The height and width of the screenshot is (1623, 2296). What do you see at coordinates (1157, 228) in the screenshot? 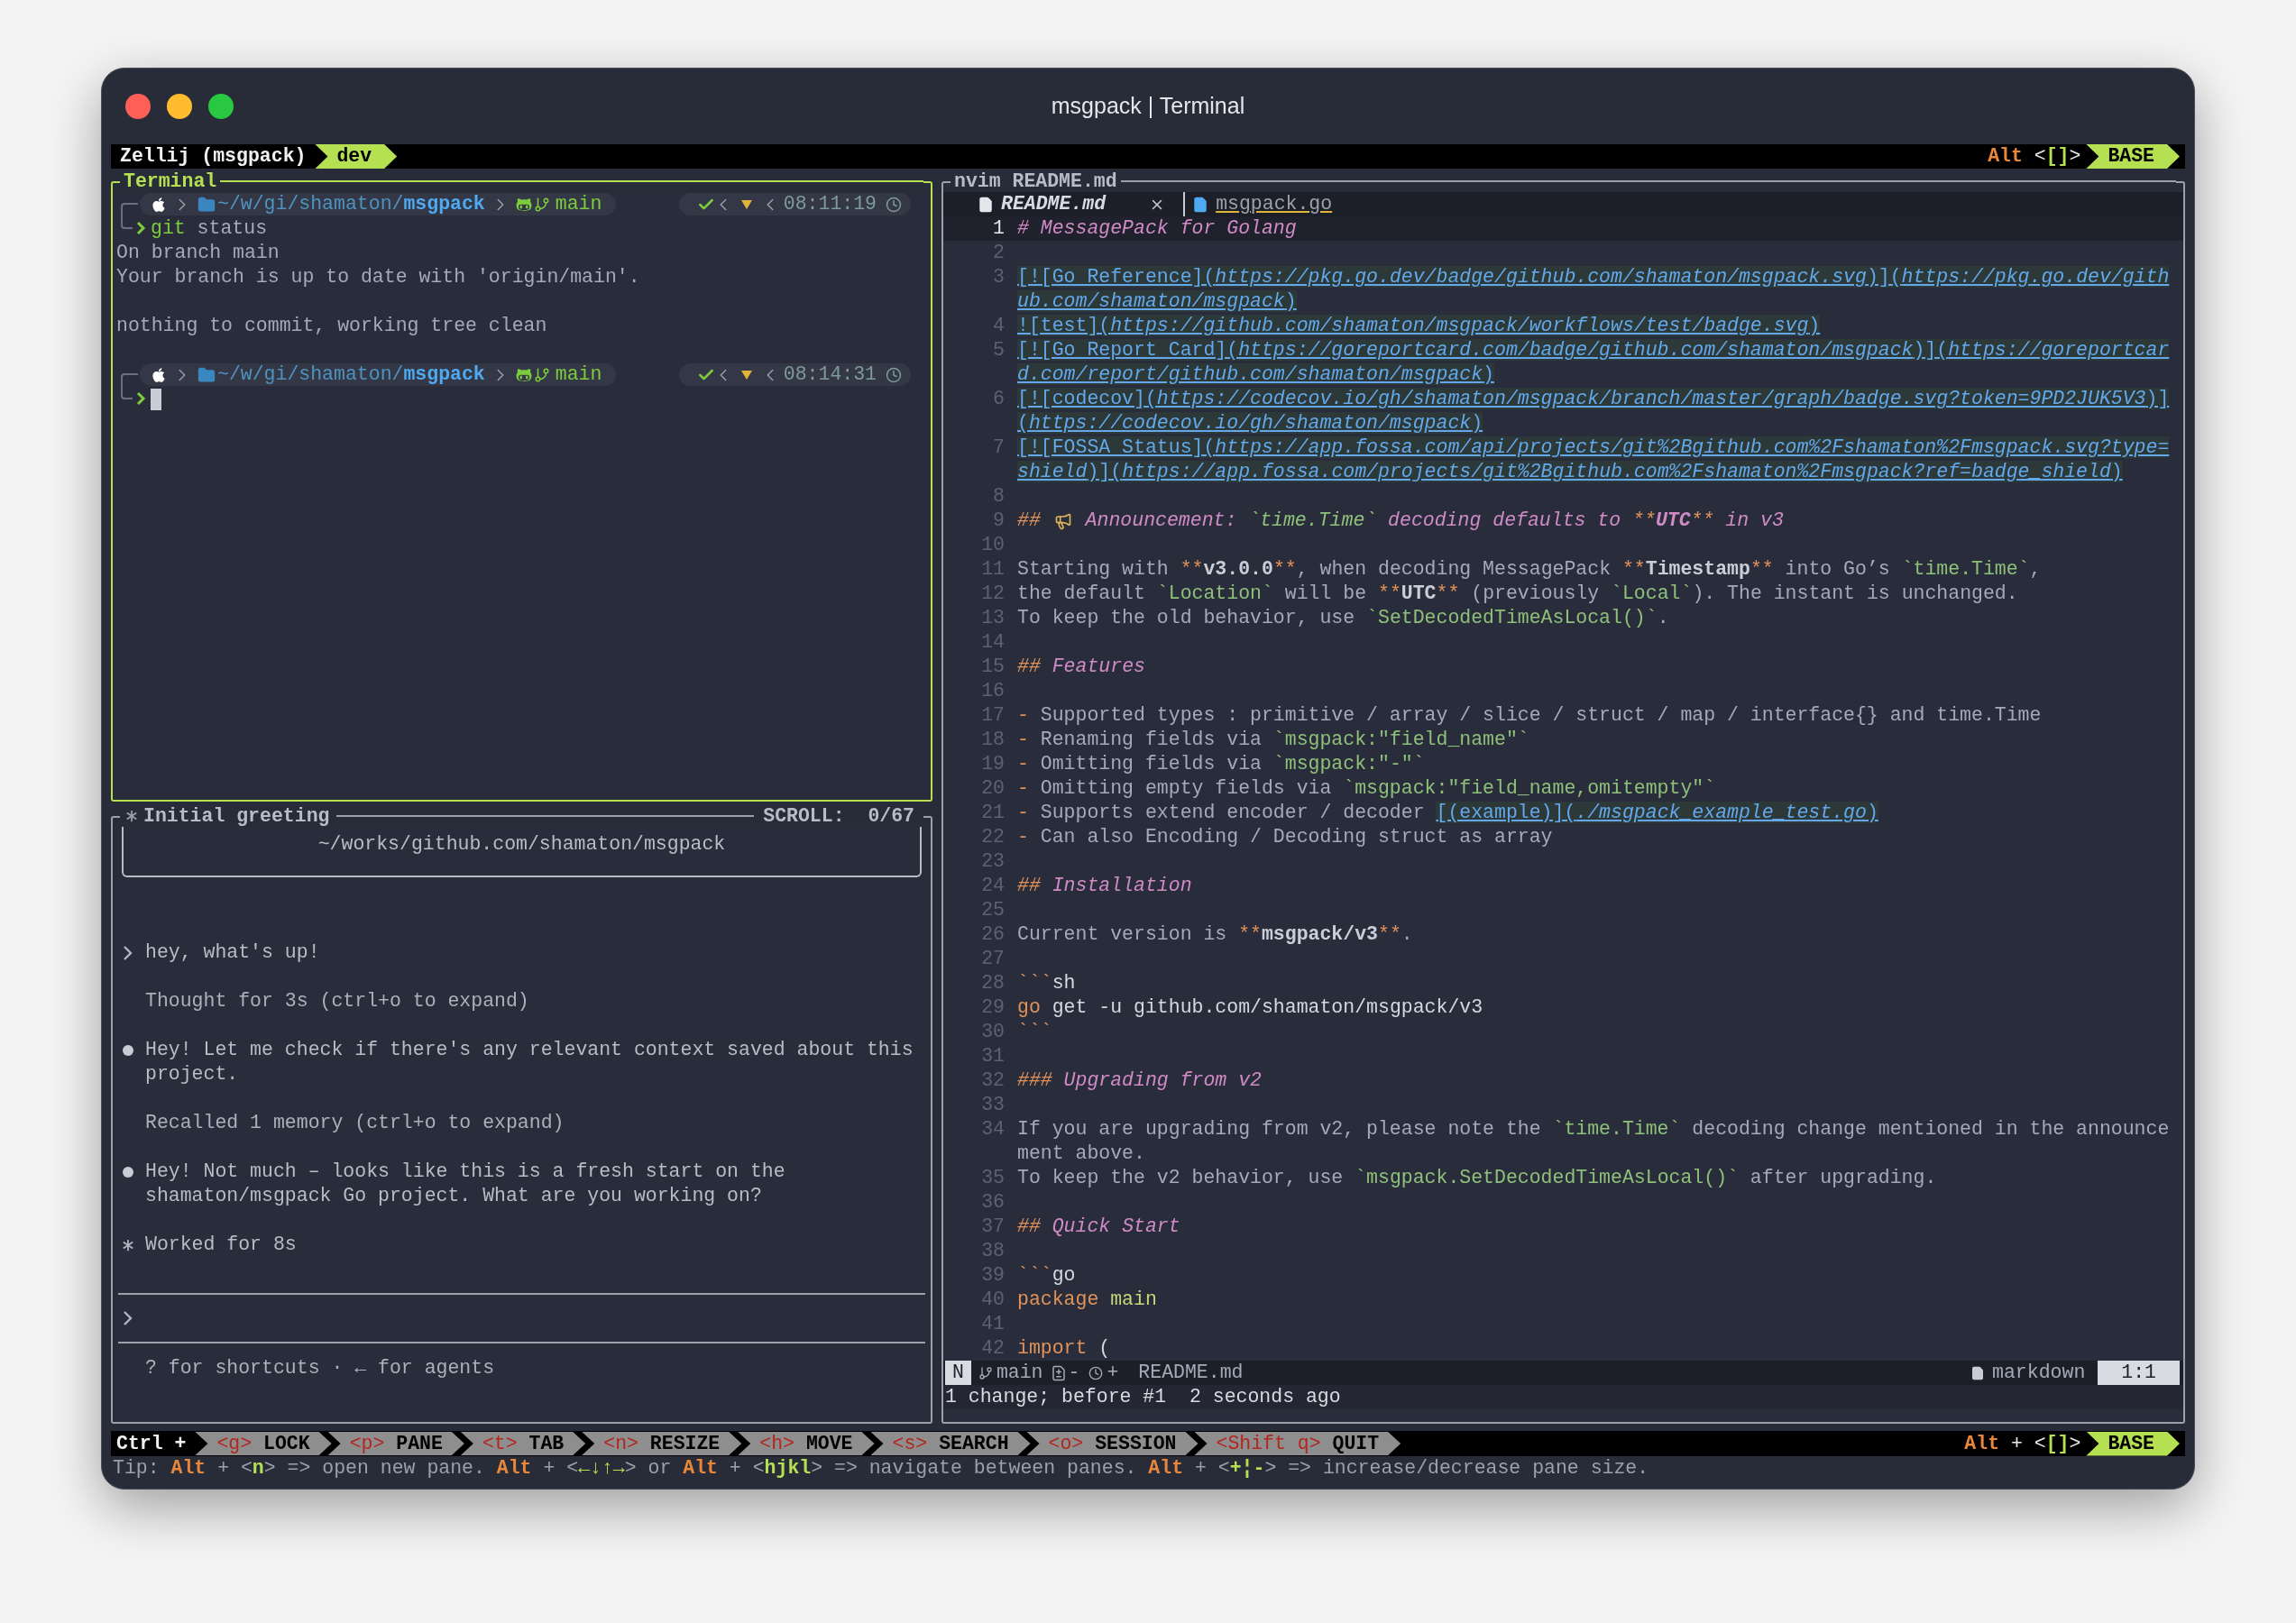
I see `code-line: # MessagePack for Golang` at bounding box center [1157, 228].